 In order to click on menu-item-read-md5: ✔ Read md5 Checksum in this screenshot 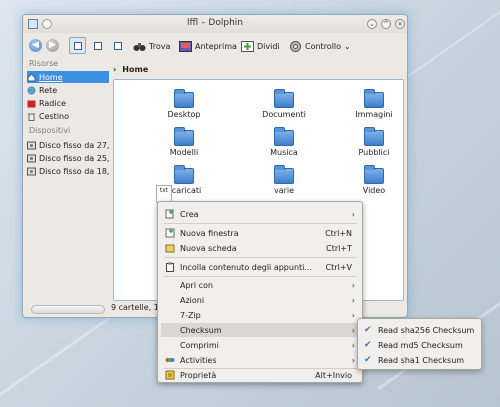, I will do `click(420, 345)`.